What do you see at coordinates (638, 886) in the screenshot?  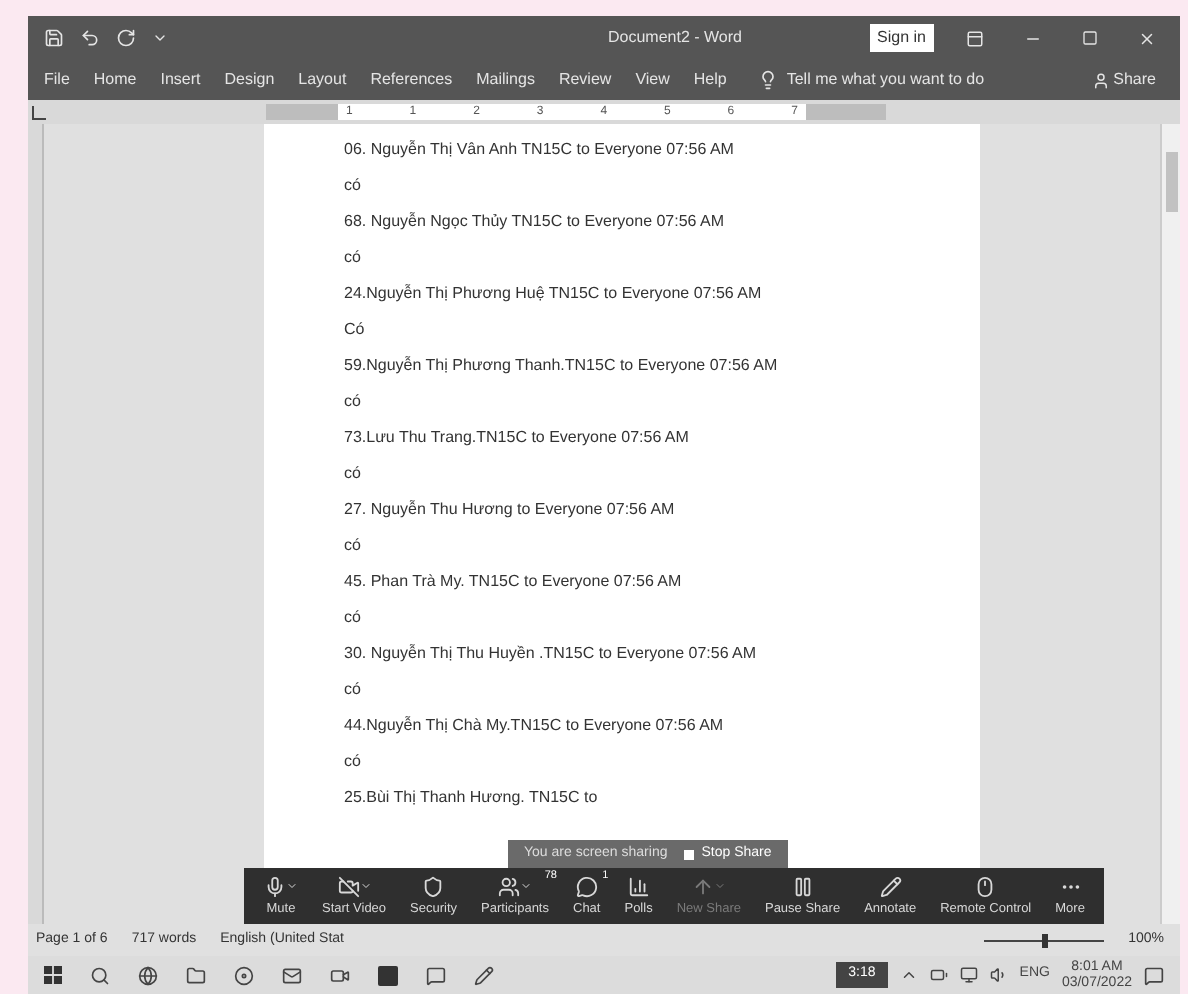 I see `bar-chart-icon` at bounding box center [638, 886].